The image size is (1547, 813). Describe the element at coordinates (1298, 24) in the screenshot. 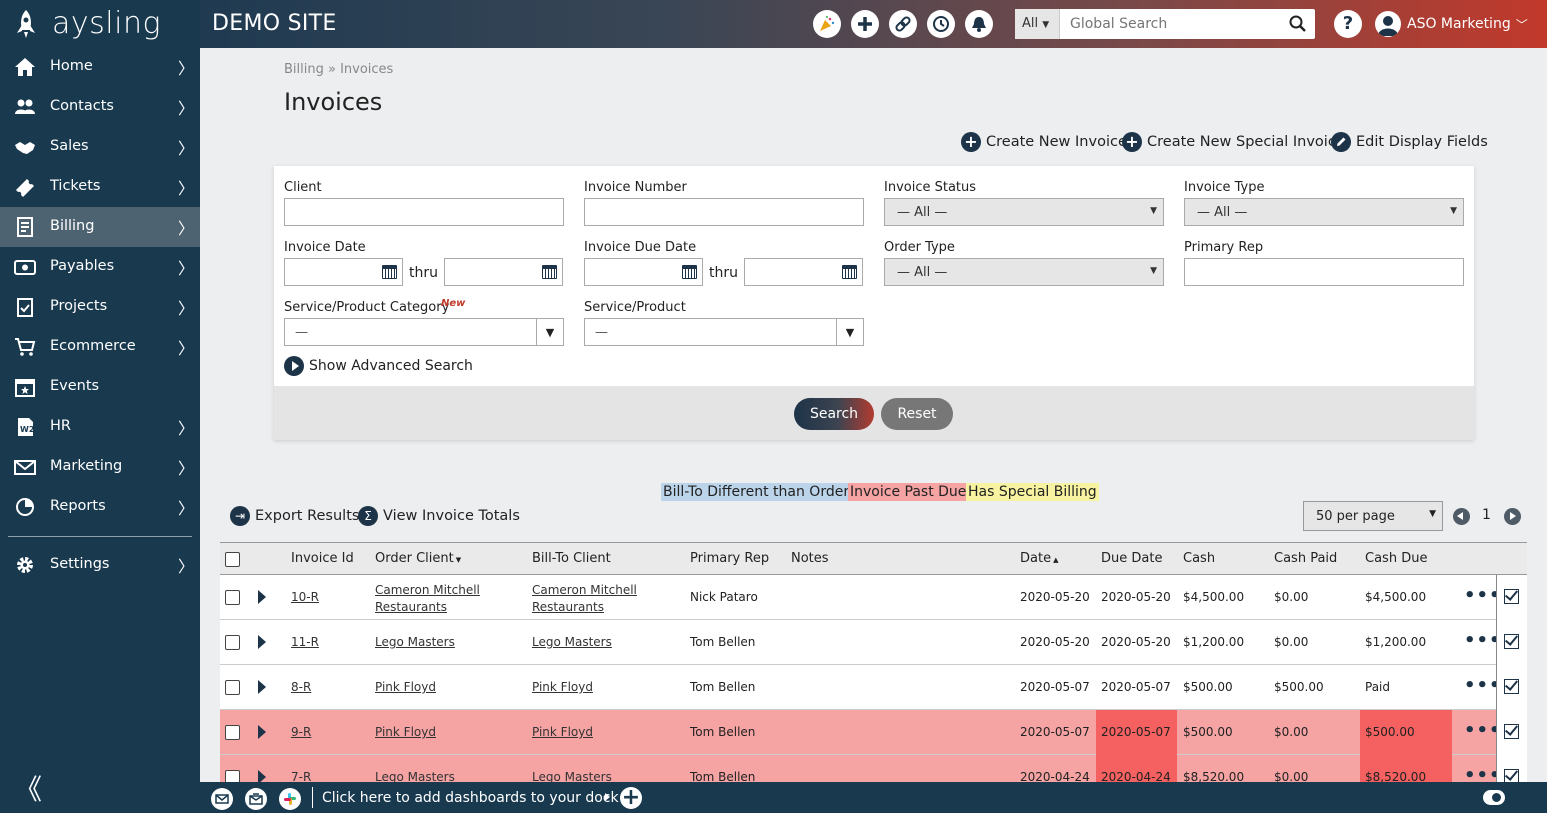

I see `search-icon` at that location.